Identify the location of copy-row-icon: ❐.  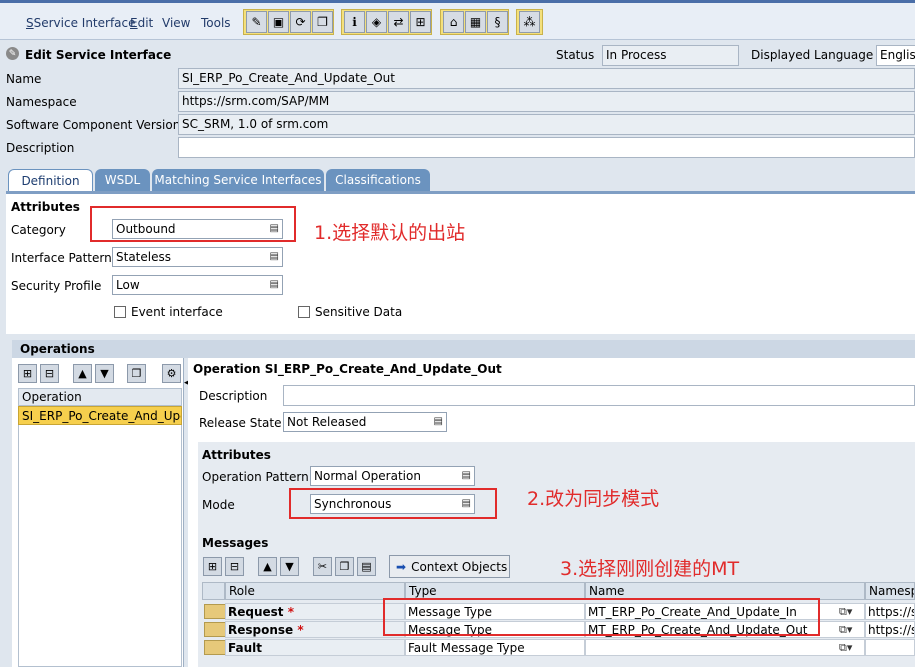
(136, 373).